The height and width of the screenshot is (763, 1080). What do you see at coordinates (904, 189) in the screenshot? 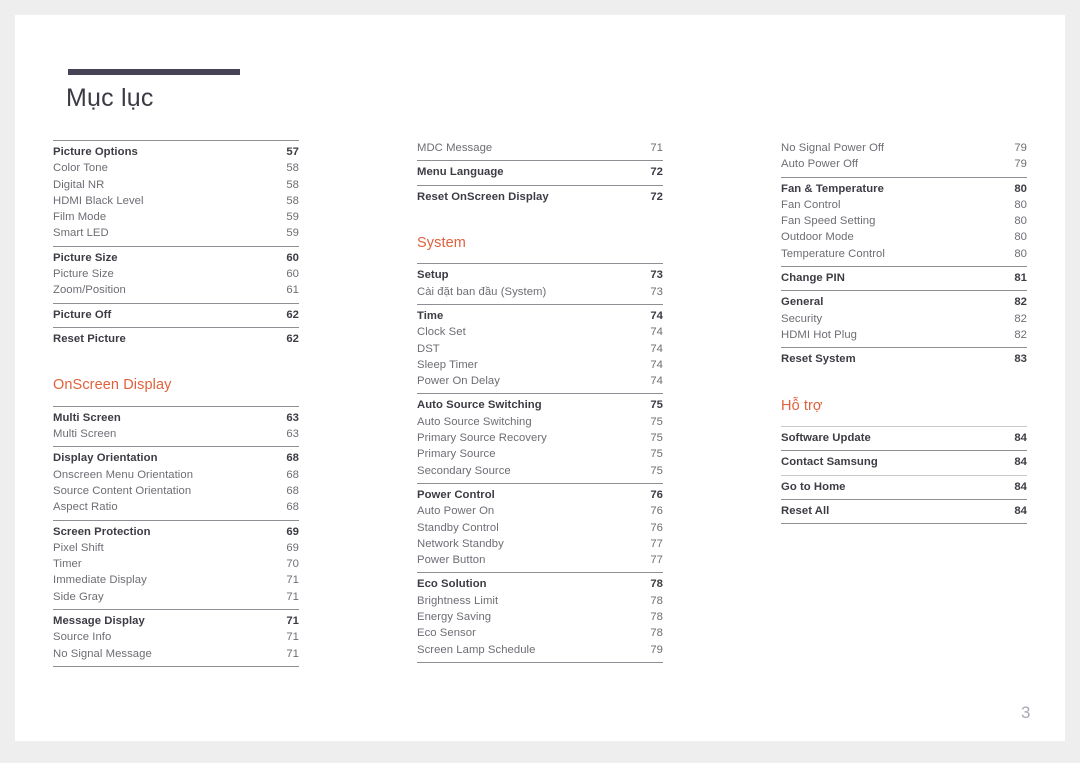
I see `toc-entry-main: Fan & Temperature 80` at bounding box center [904, 189].